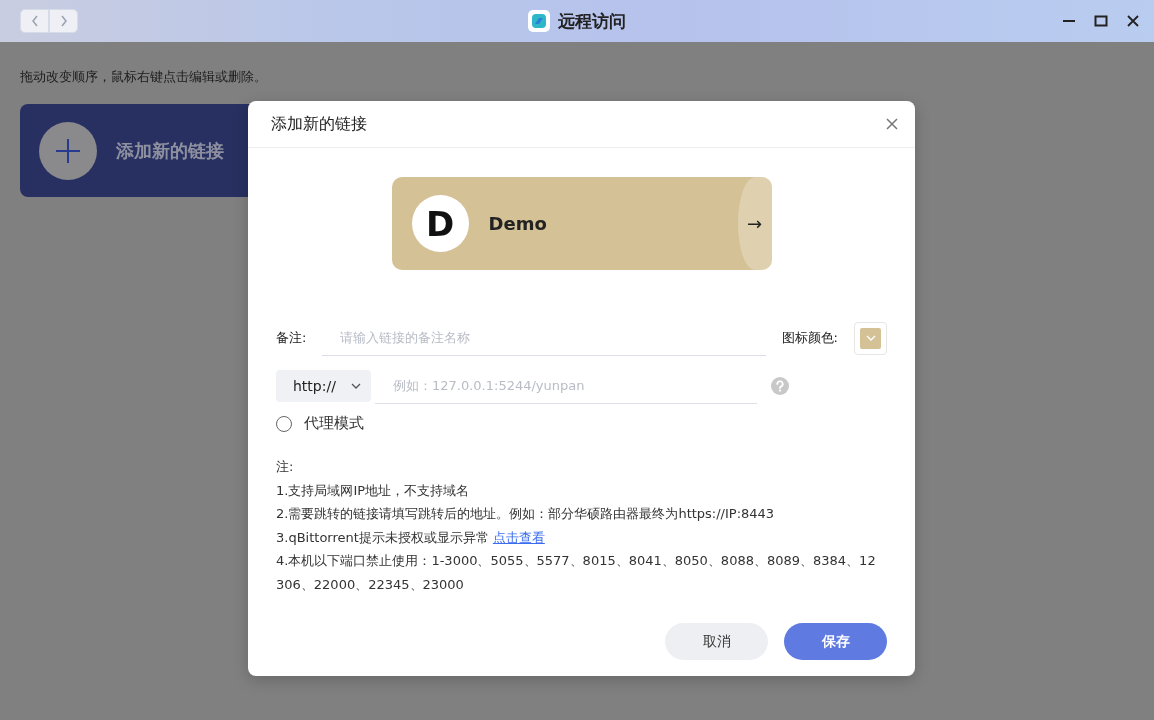  Describe the element at coordinates (334, 423) in the screenshot. I see `proxy-label: 代理模式` at that location.